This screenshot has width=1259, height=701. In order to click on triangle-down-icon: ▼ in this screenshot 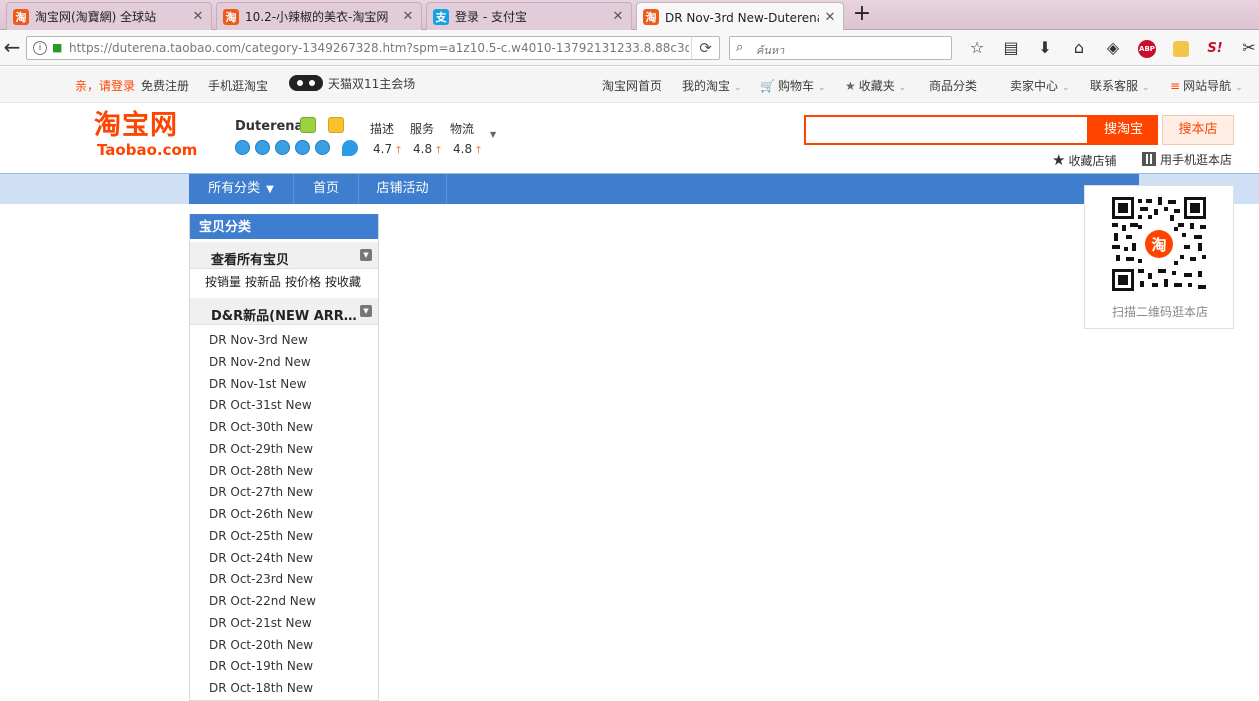, I will do `click(270, 189)`.